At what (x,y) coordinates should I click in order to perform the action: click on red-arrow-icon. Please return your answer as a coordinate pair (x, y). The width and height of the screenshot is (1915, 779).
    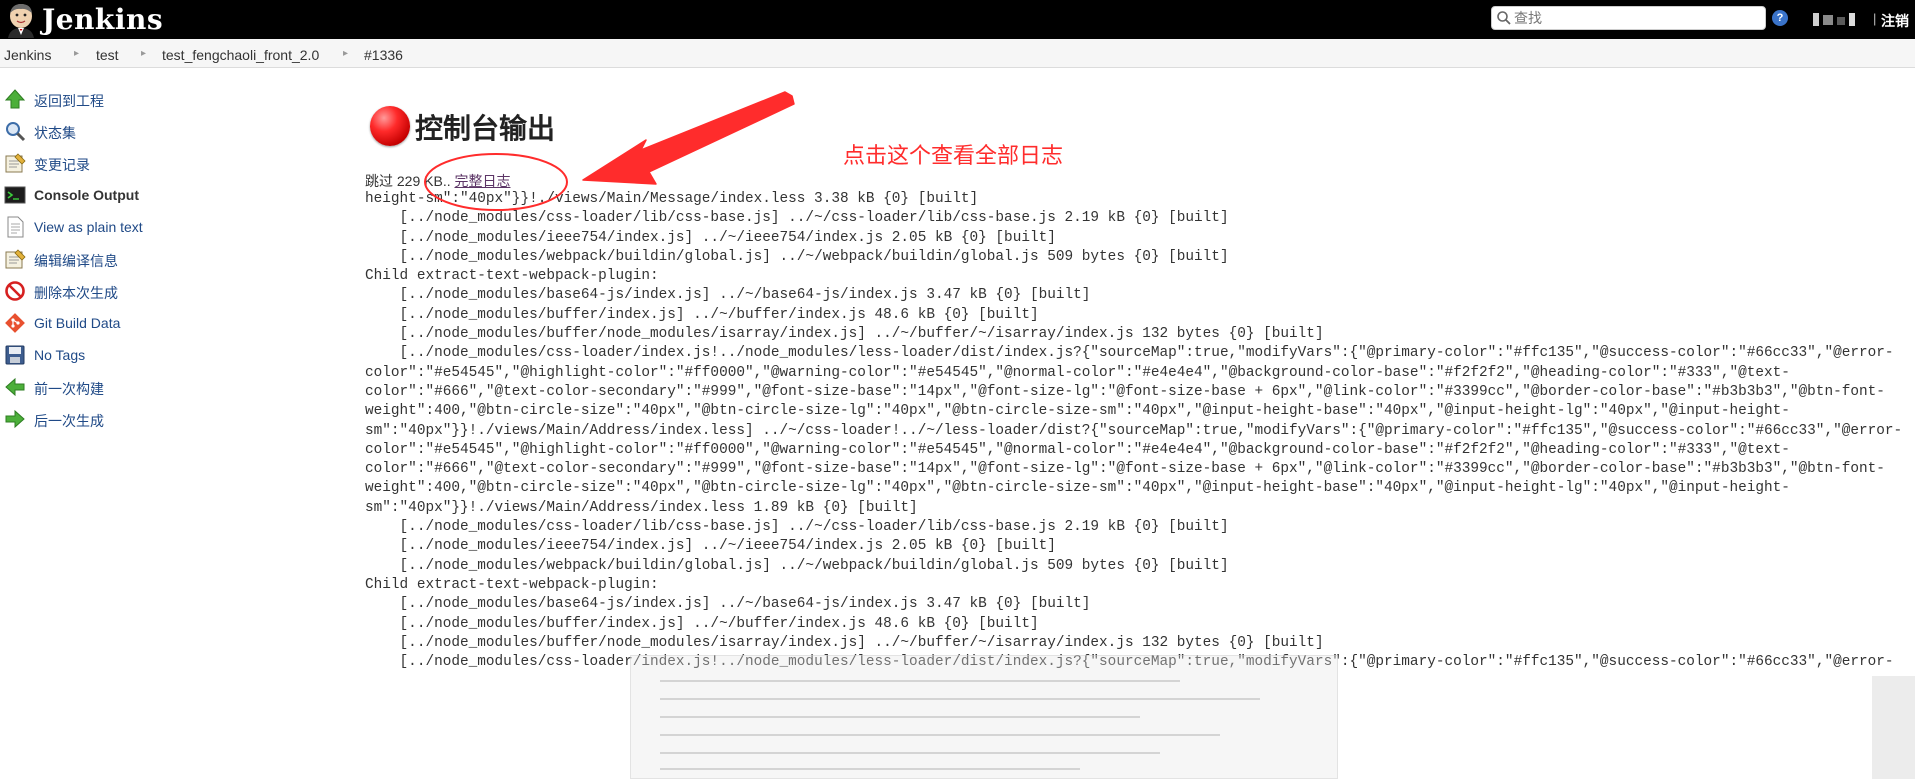
    Looking at the image, I should click on (688, 138).